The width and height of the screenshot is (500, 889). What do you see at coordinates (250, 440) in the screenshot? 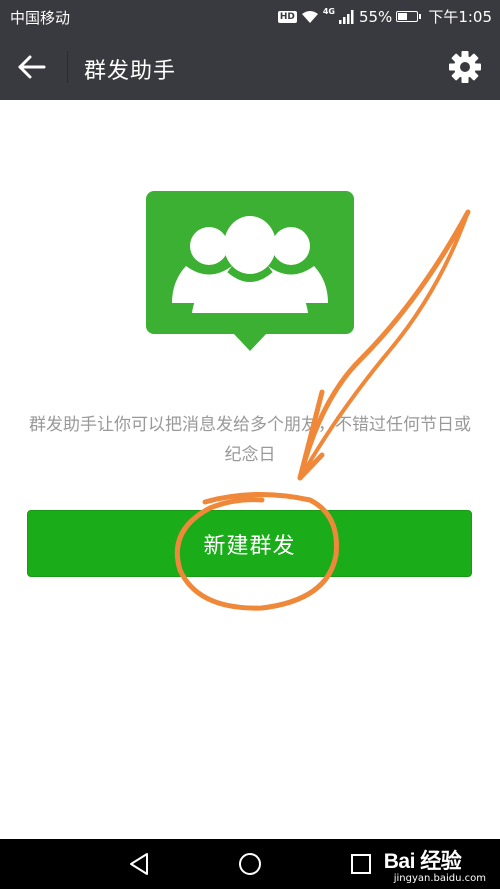
I see `description-text: 群发助手让你可以把消息发给多个朋友，不错过任何节日或纪念日` at bounding box center [250, 440].